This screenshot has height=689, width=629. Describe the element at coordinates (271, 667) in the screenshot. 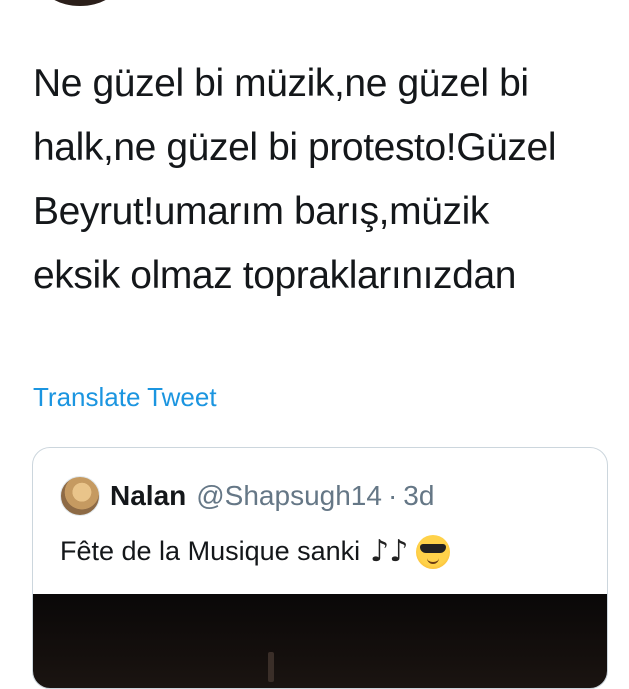

I see `media-stage-light` at that location.